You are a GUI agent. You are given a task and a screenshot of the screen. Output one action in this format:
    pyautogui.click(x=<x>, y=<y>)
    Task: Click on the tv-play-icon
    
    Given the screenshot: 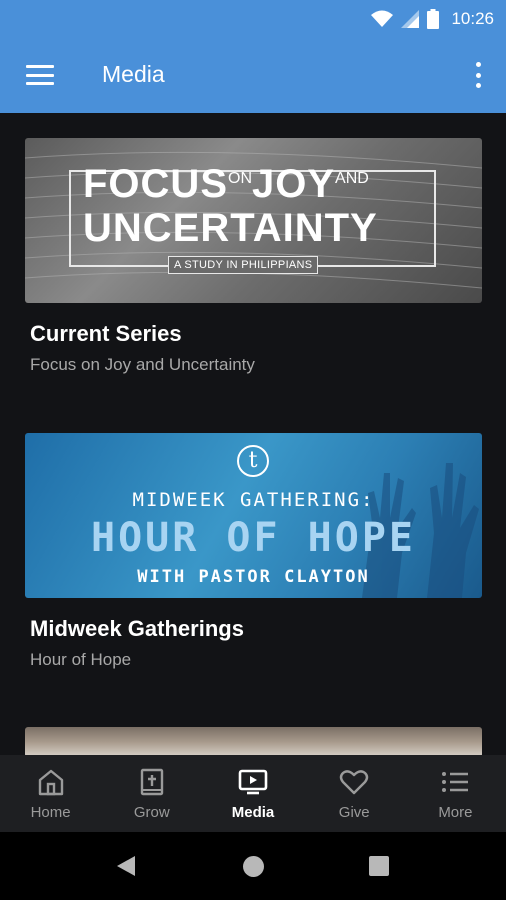 What is the action you would take?
    pyautogui.click(x=253, y=782)
    